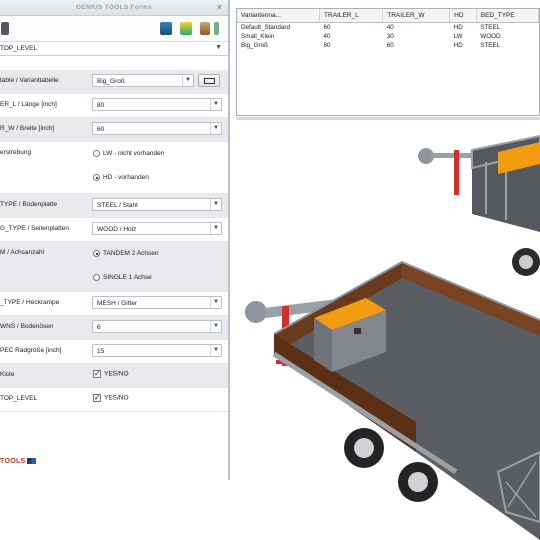  I want to click on open-table-button, so click(209, 80).